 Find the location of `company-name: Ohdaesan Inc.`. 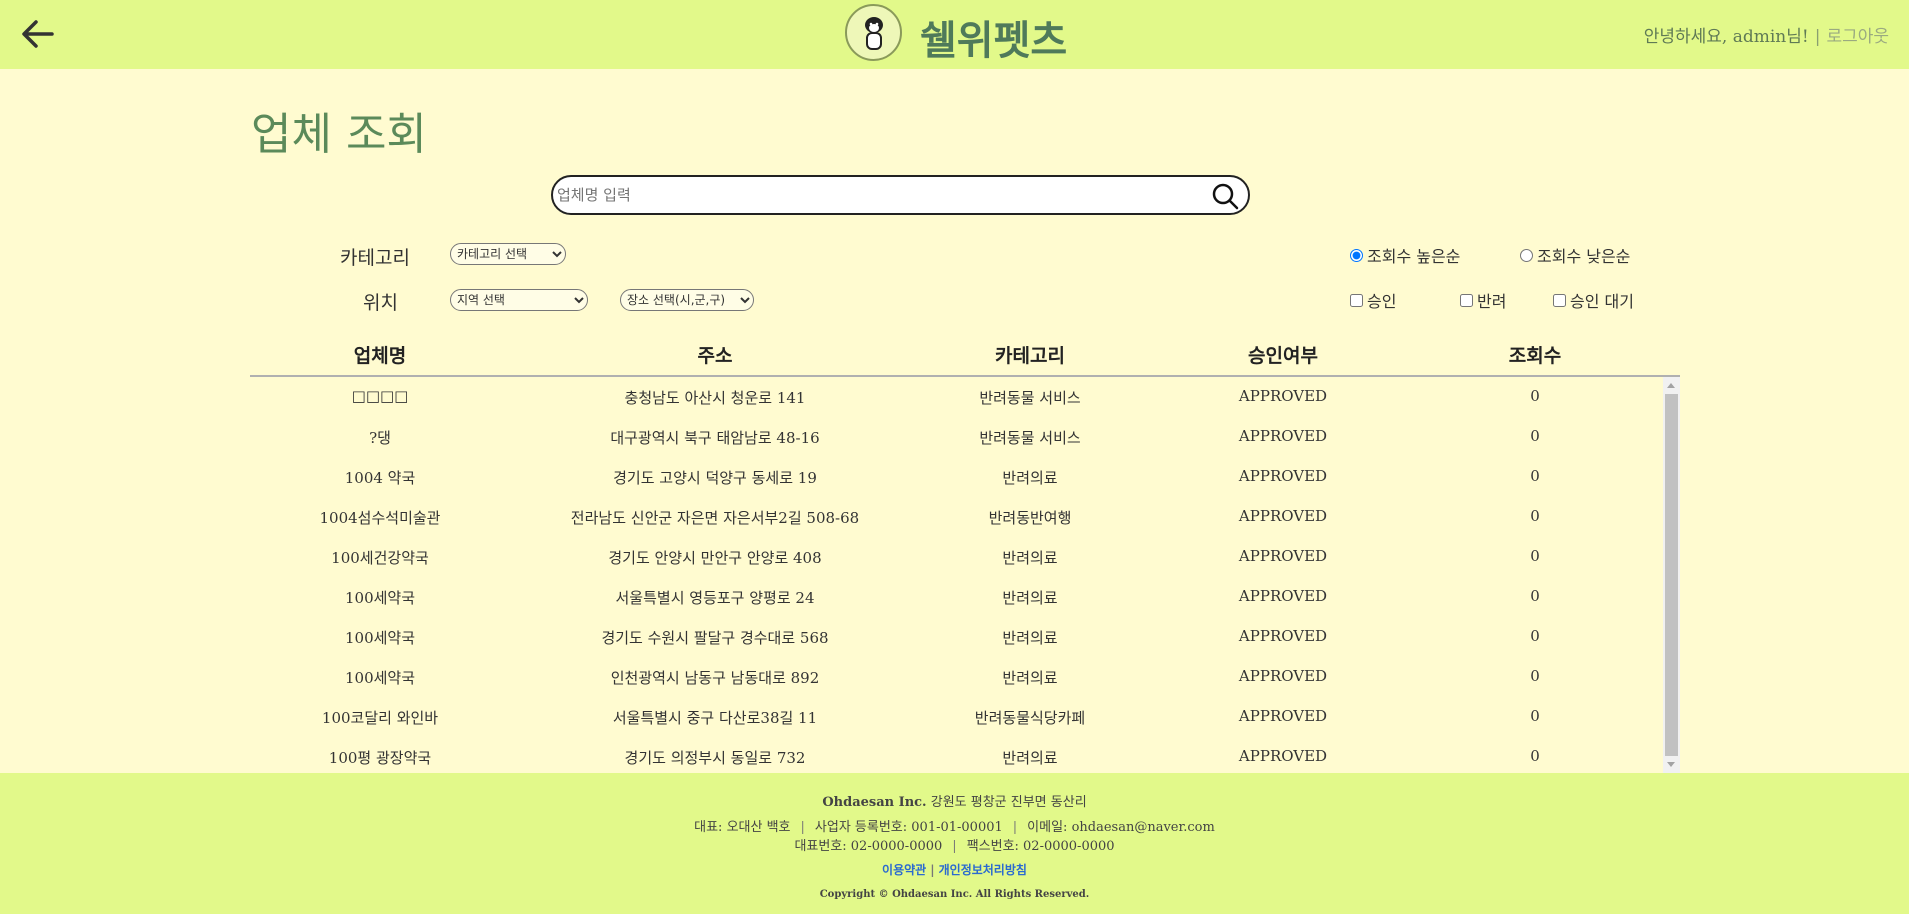

company-name: Ohdaesan Inc. is located at coordinates (874, 802).